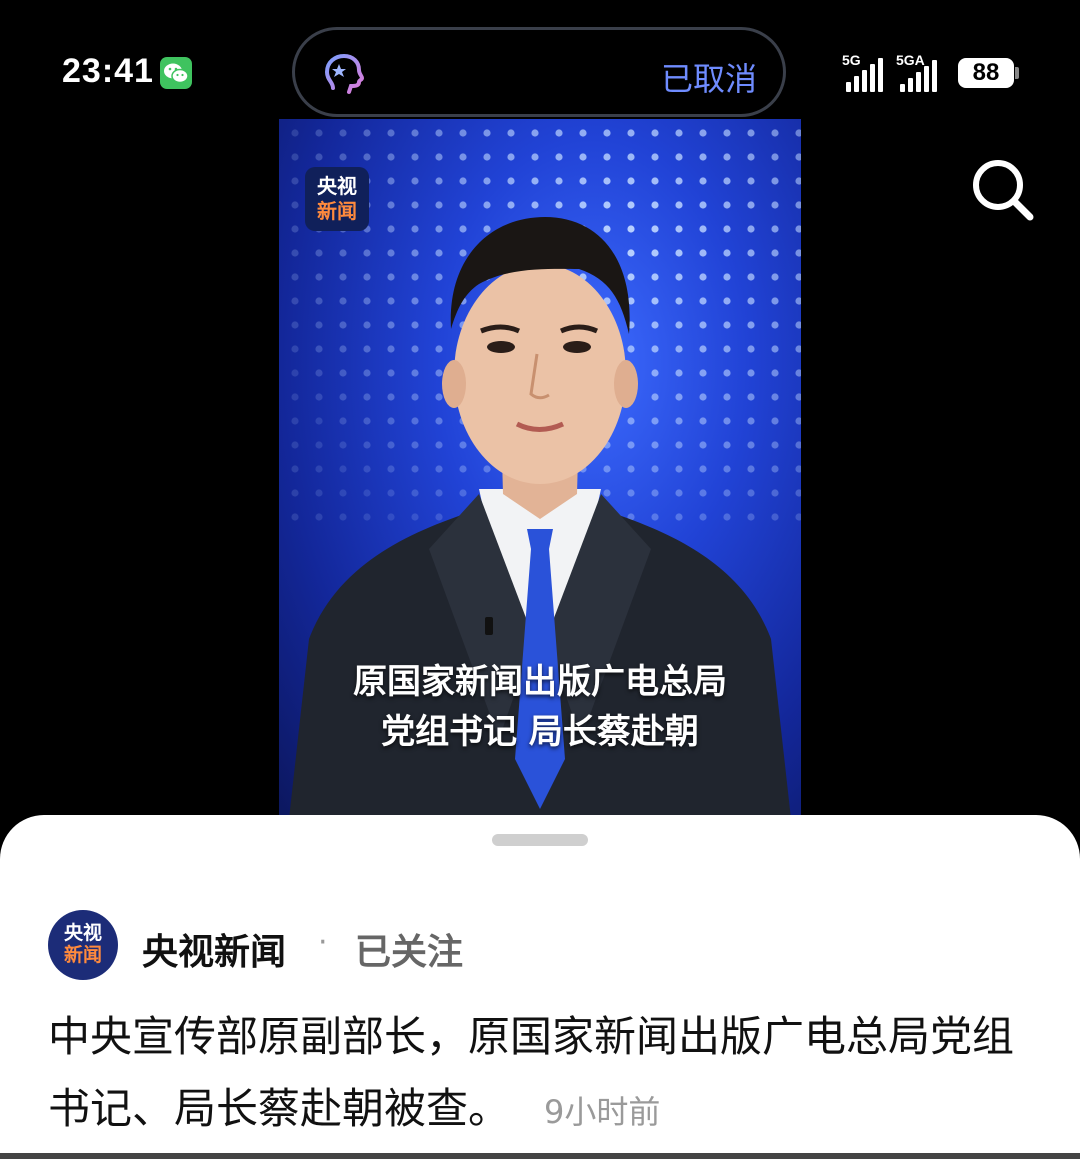 The width and height of the screenshot is (1080, 1159). What do you see at coordinates (343, 74) in the screenshot?
I see `ai-assistant-icon` at bounding box center [343, 74].